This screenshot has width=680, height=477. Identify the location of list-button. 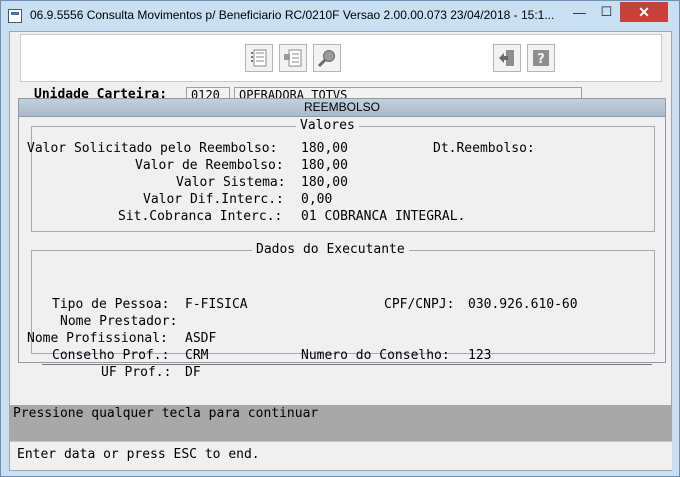
(259, 58).